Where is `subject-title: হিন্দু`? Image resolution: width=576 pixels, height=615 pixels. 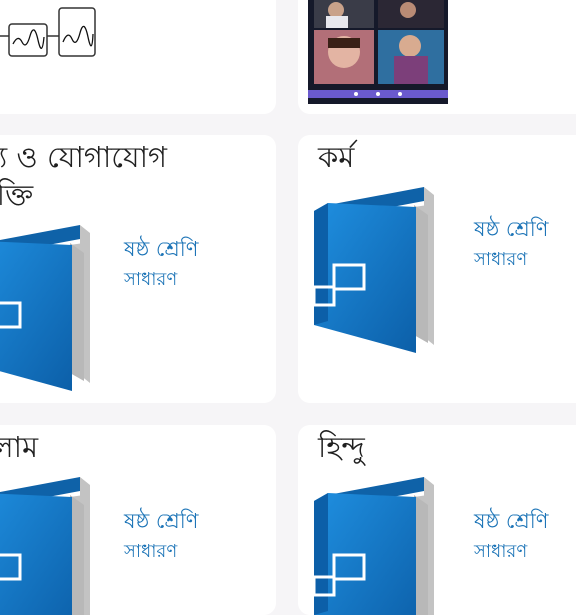
subject-title: হিন্দু is located at coordinates (341, 447).